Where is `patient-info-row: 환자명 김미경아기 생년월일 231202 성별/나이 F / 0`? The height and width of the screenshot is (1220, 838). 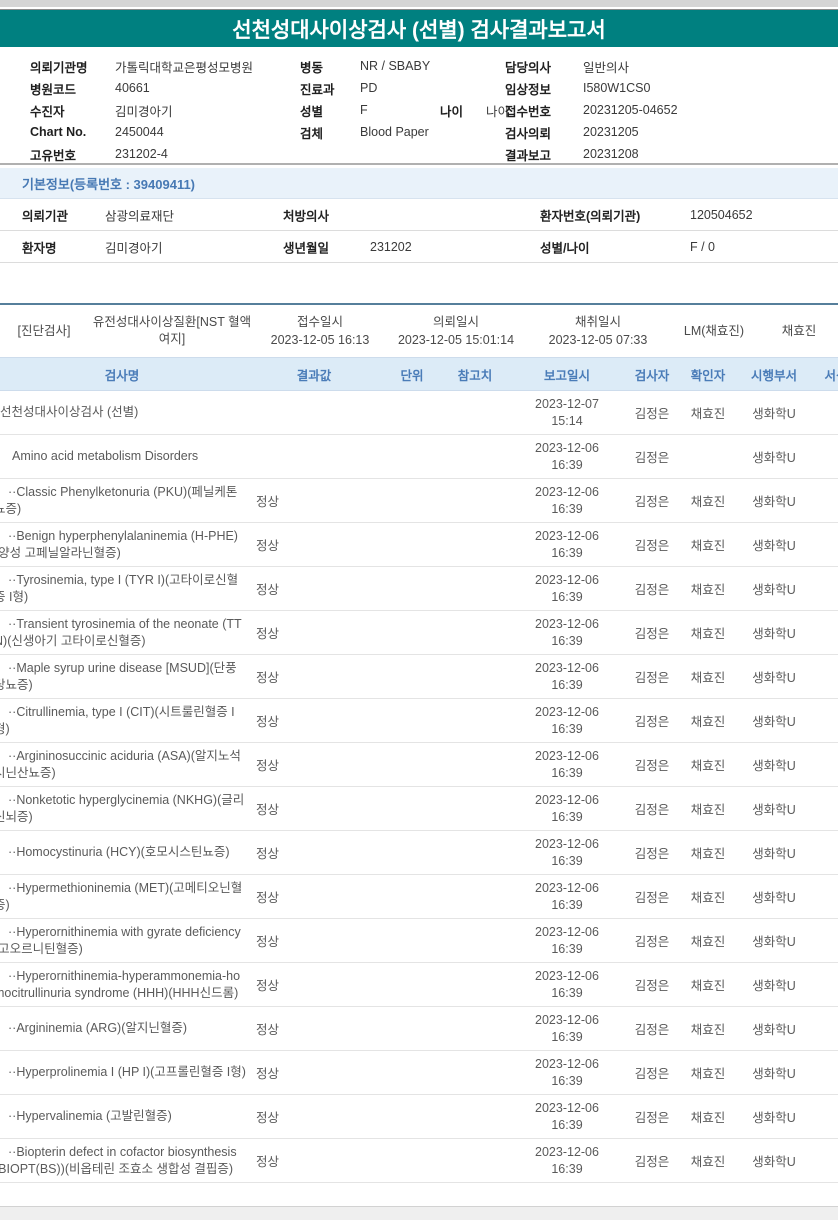 patient-info-row: 환자명 김미경아기 생년월일 231202 성별/나이 F / 0 is located at coordinates (419, 247).